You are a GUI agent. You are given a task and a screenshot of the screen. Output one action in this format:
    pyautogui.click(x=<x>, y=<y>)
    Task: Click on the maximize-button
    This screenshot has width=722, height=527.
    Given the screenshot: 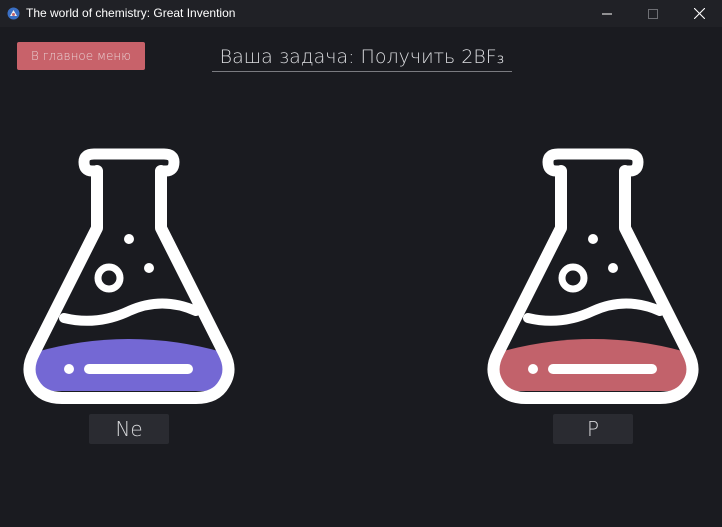 What is the action you would take?
    pyautogui.click(x=653, y=13)
    